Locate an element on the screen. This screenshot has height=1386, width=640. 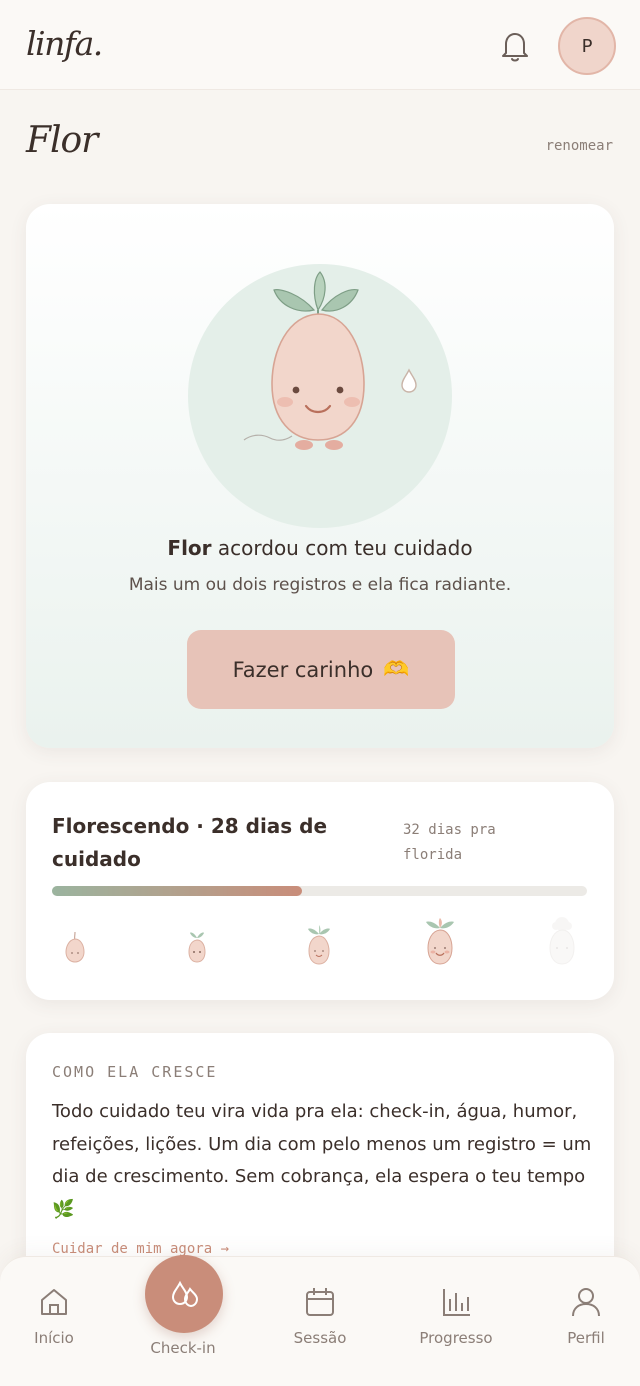
heart-hands-icon: 🫶 is located at coordinates (396, 669).